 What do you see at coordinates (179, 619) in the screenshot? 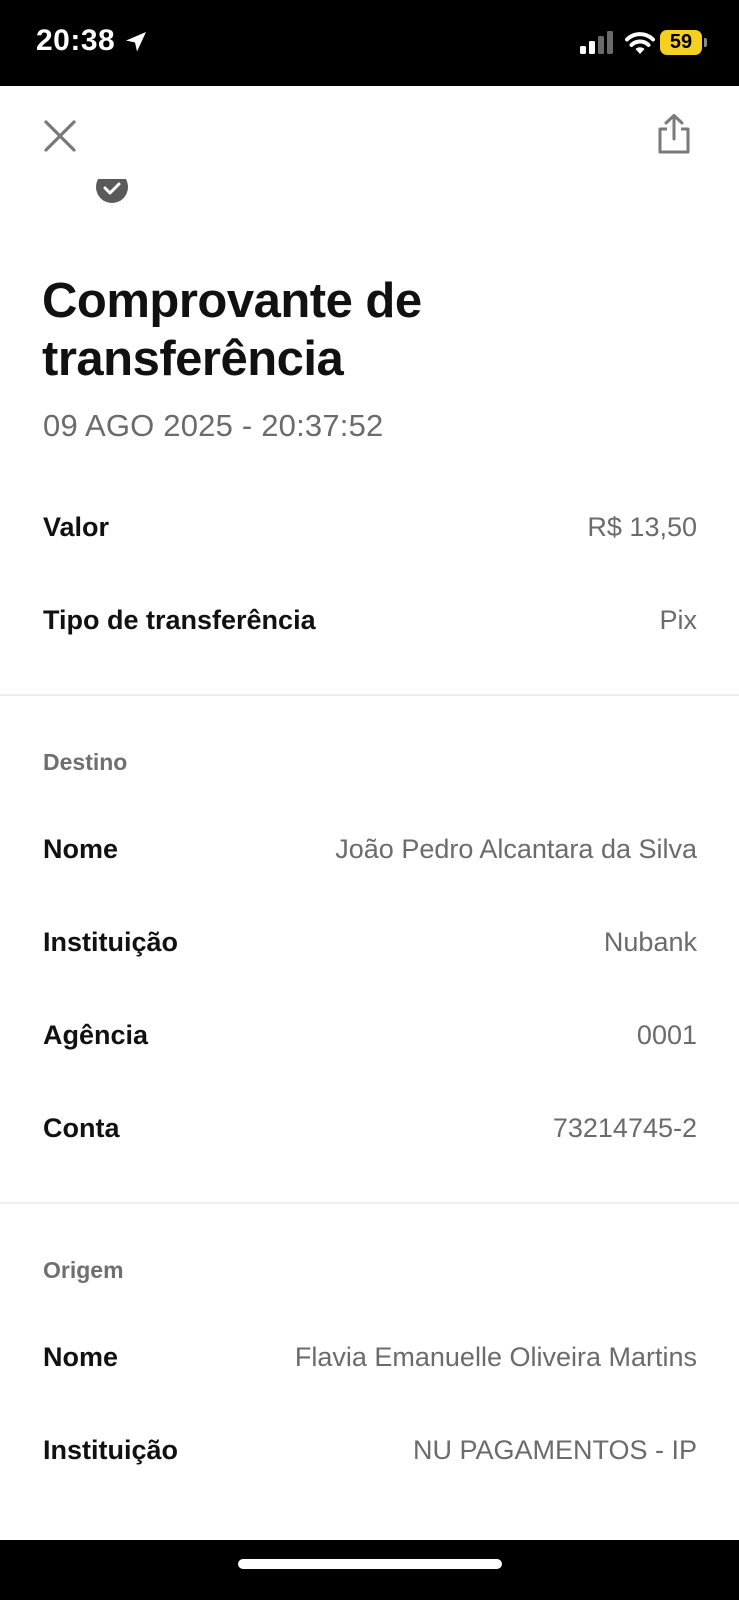
I see `row-label: Tipo de transferência` at bounding box center [179, 619].